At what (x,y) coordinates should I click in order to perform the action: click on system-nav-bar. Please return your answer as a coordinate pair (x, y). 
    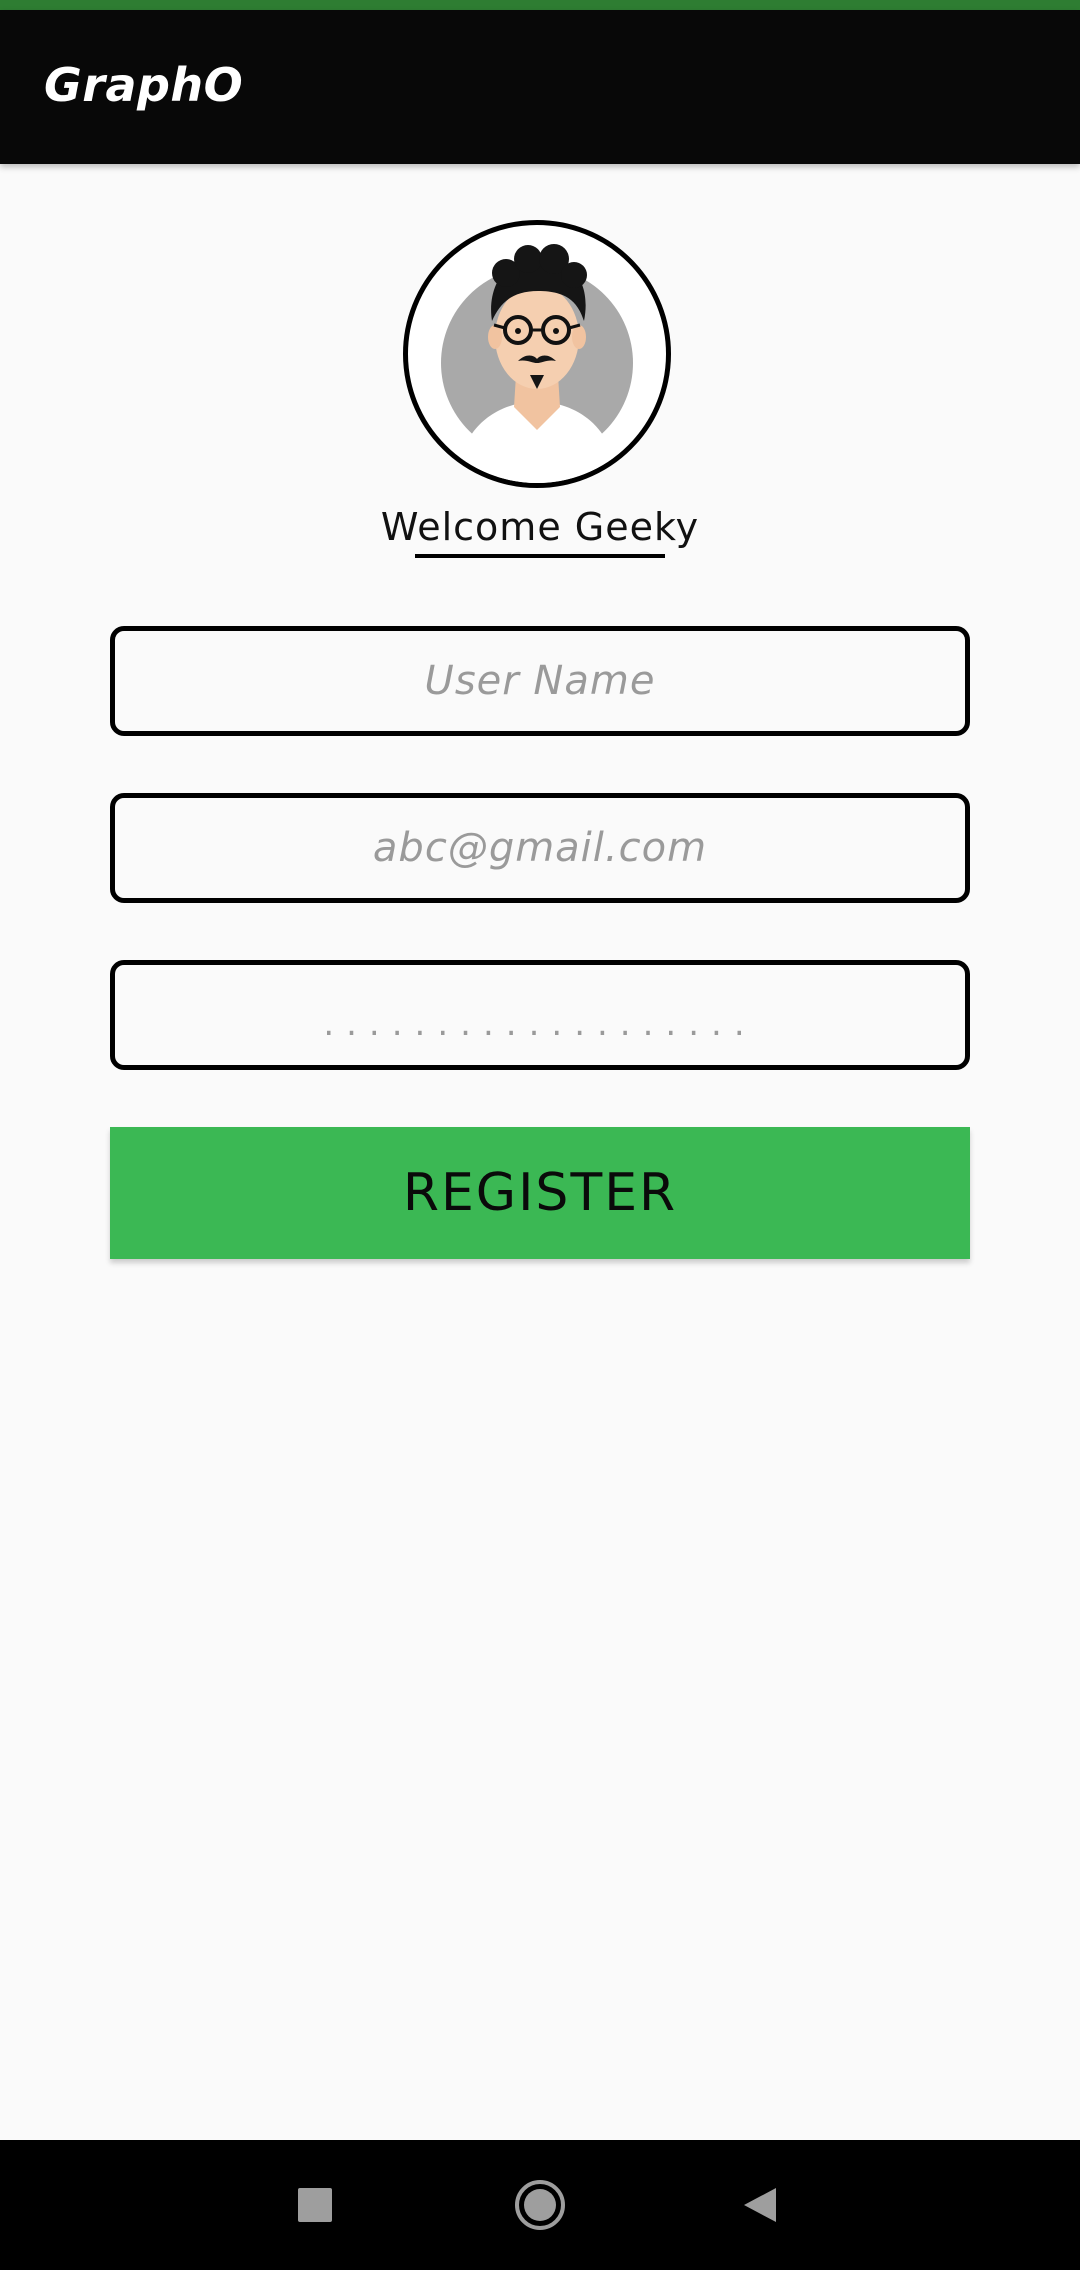
    Looking at the image, I should click on (540, 2205).